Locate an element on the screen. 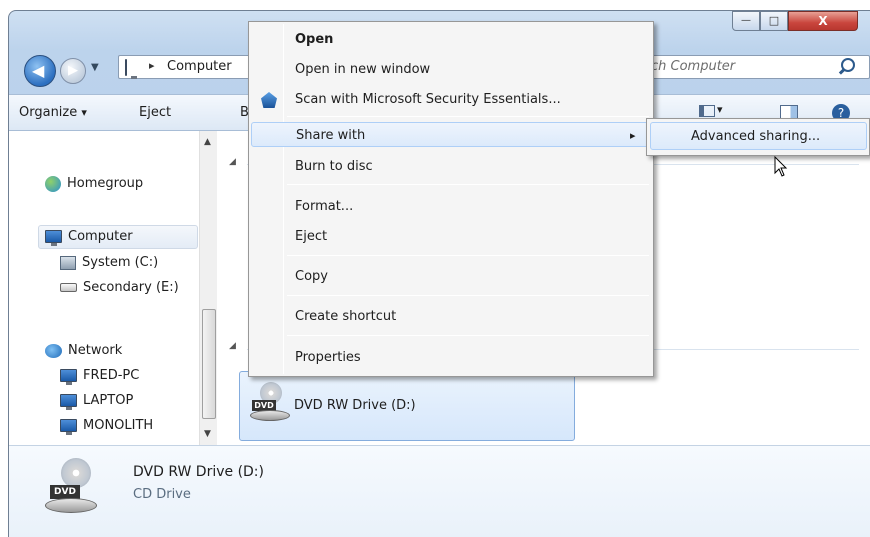  menu-item-burn: Burn to disc is located at coordinates (451, 166).